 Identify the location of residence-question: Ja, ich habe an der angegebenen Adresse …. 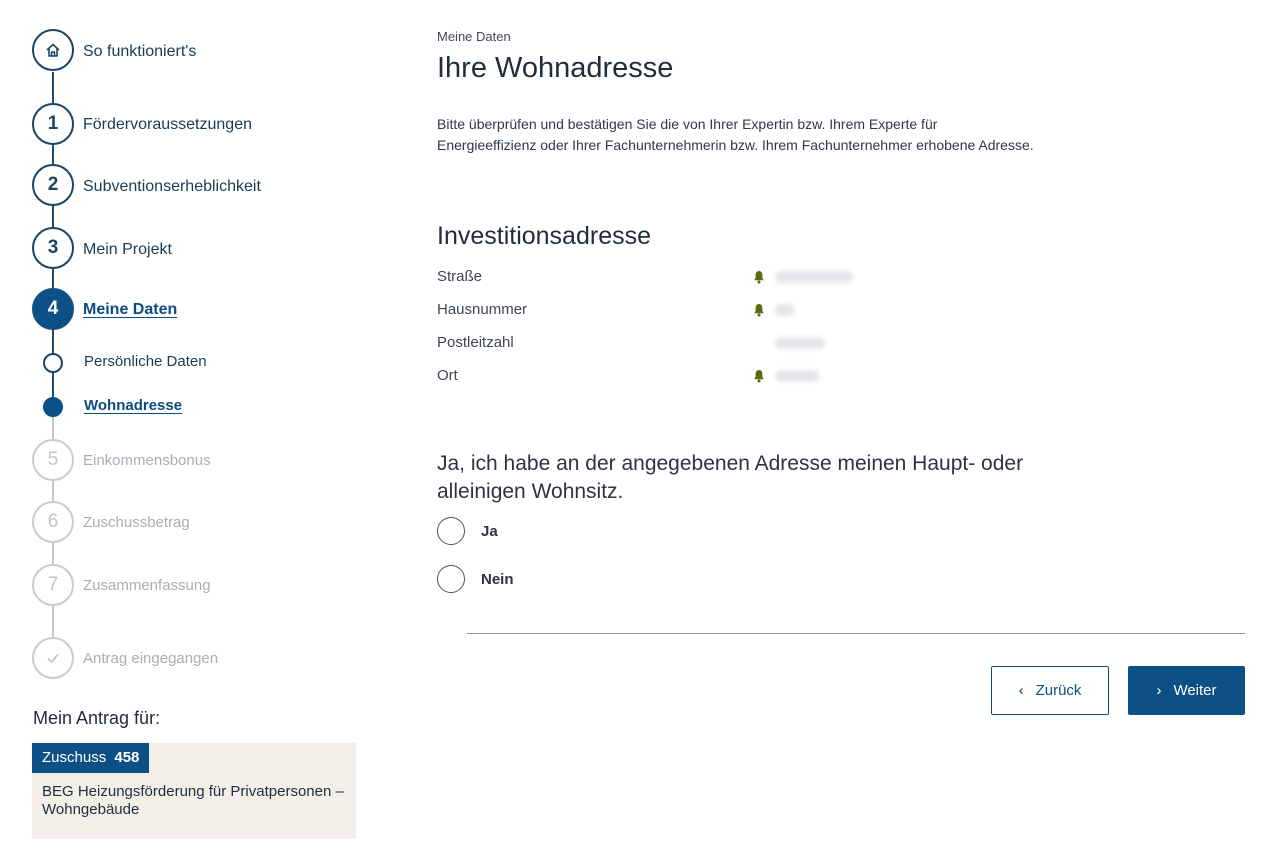
(730, 477).